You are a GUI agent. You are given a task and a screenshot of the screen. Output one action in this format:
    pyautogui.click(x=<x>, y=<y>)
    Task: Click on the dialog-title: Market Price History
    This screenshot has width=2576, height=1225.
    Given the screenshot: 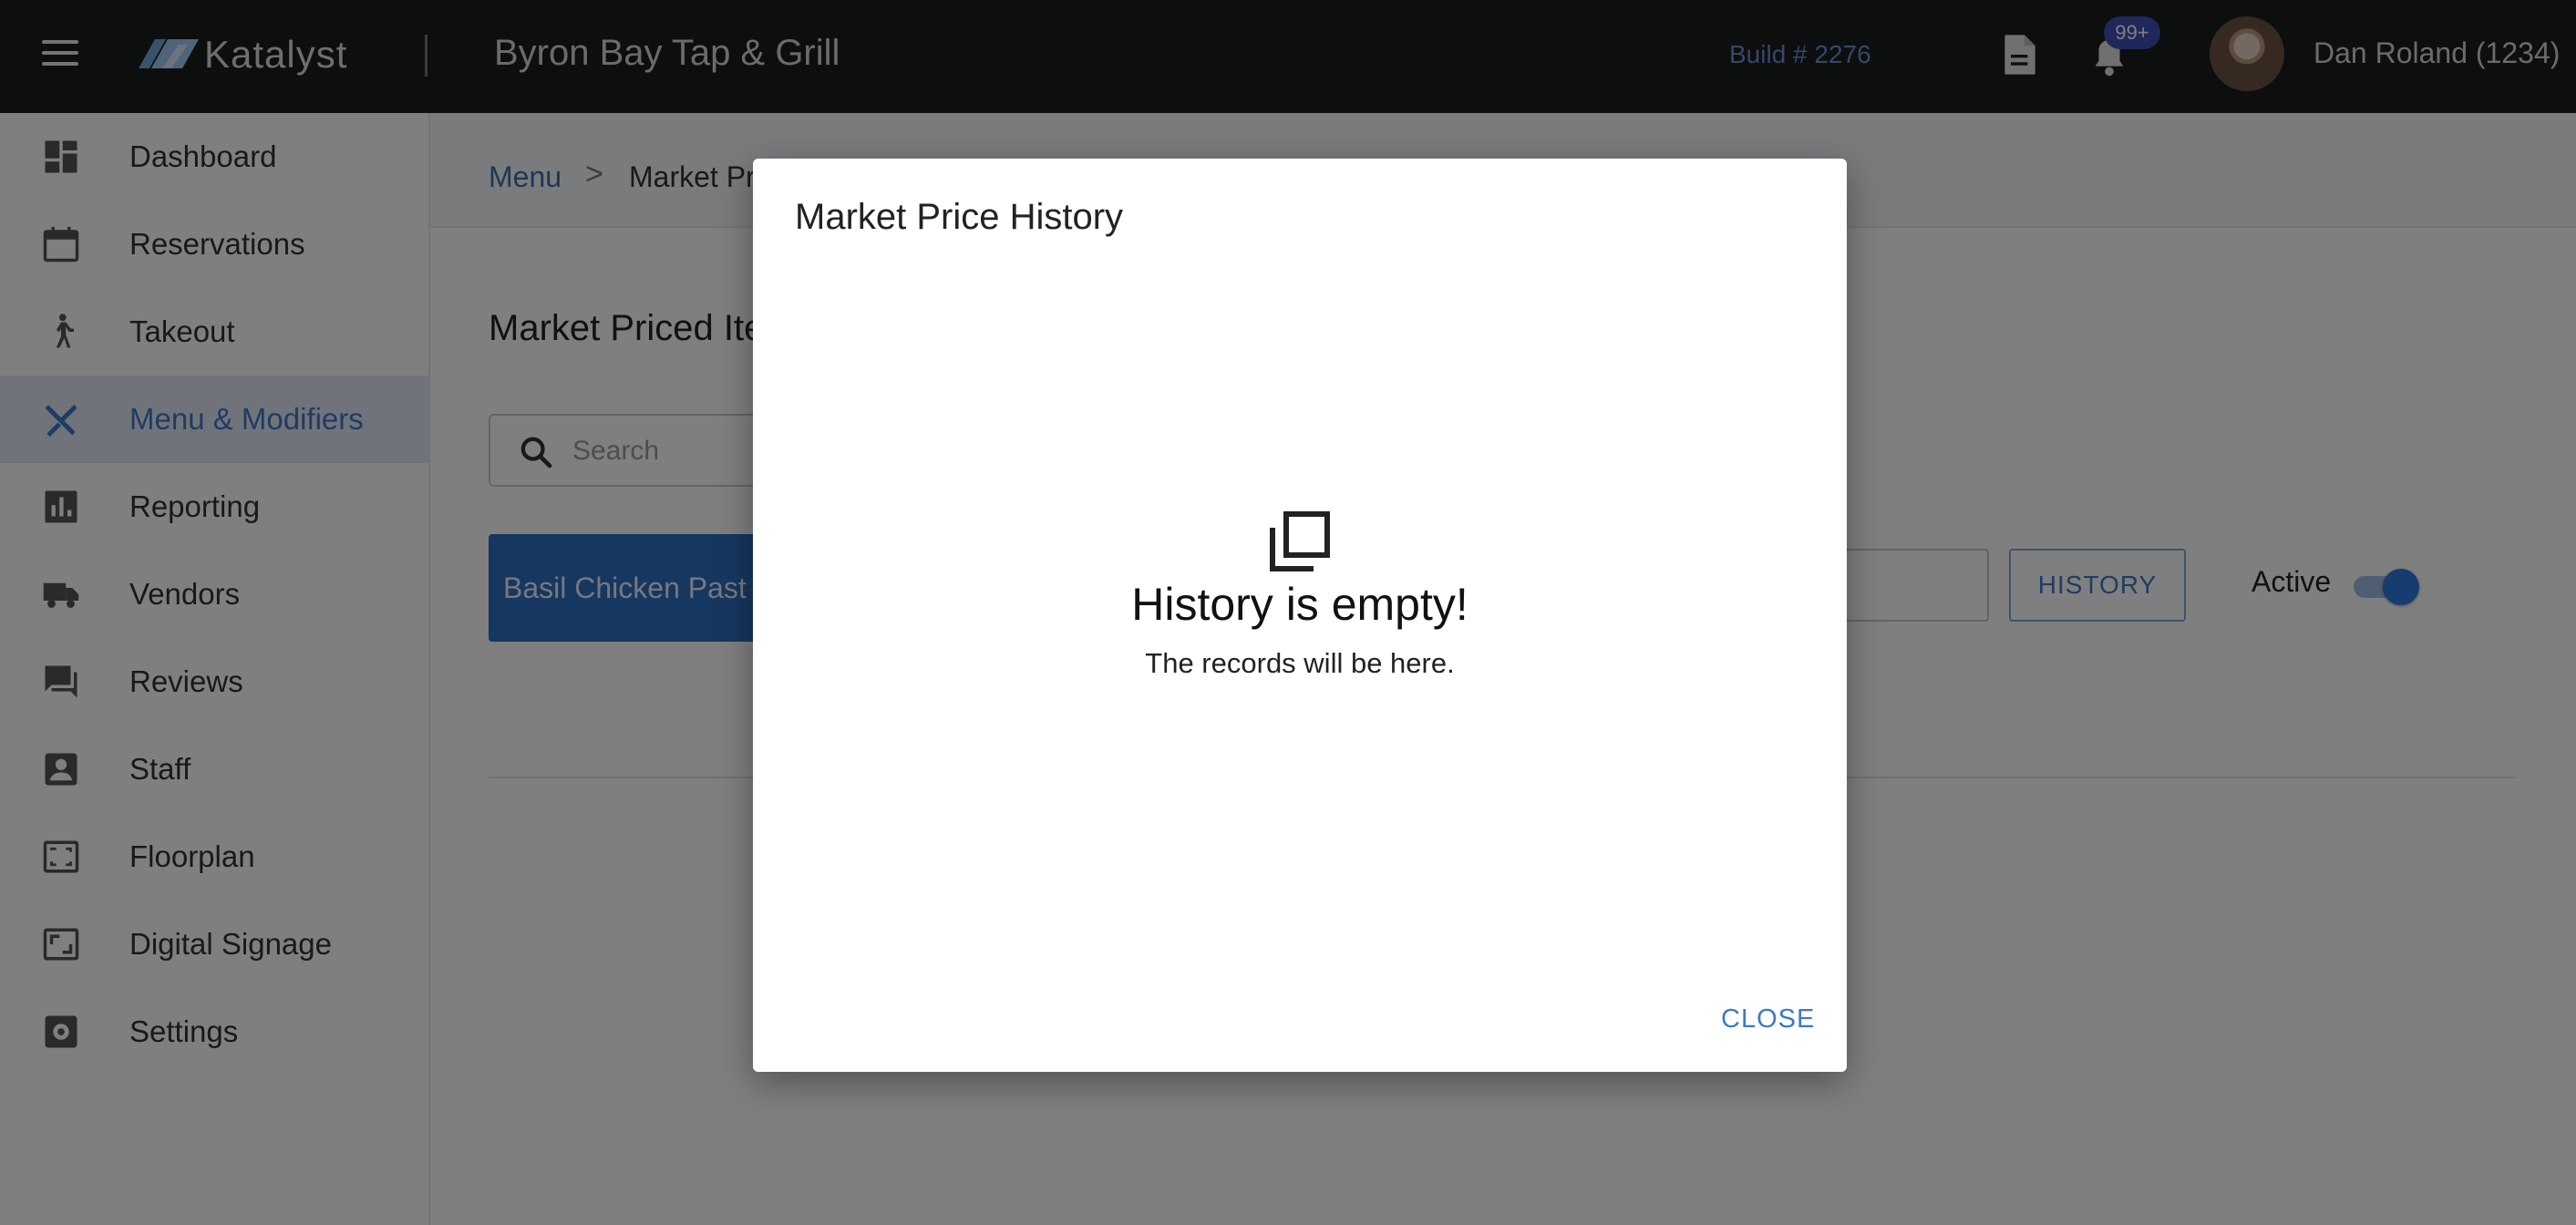 What is the action you would take?
    pyautogui.click(x=959, y=217)
    